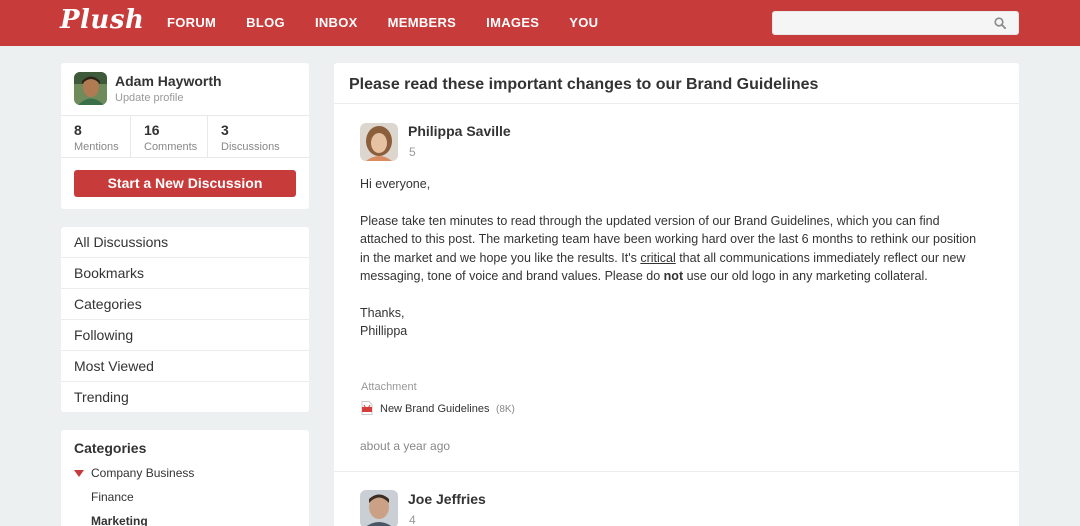 This screenshot has width=1080, height=526. Describe the element at coordinates (658, 257) in the screenshot. I see `post-text-emphasis: critical` at that location.